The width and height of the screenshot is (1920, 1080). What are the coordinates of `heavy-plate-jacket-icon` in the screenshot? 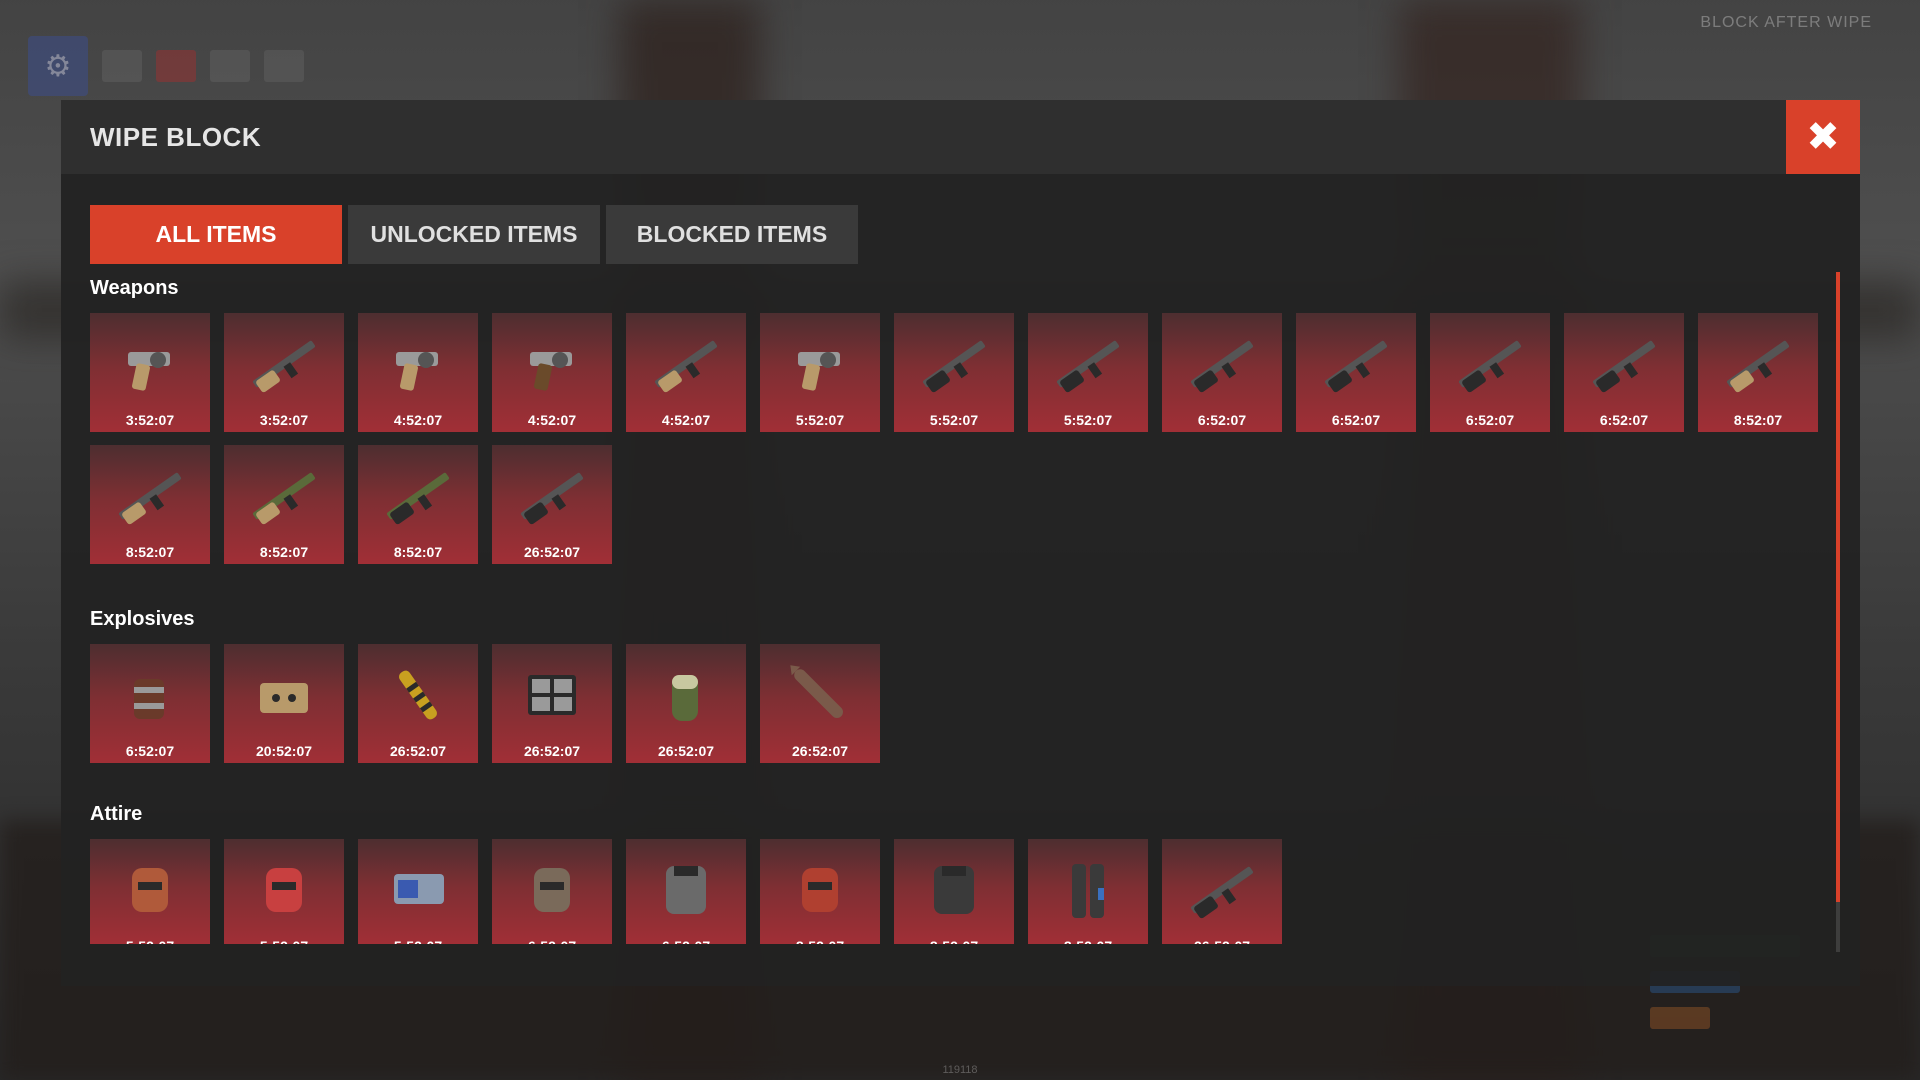 It's located at (954, 890).